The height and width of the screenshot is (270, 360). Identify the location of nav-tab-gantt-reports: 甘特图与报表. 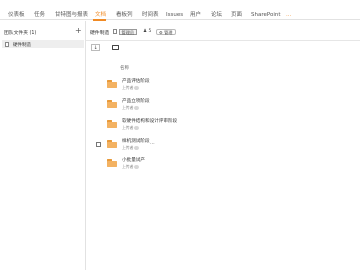
(71, 15).